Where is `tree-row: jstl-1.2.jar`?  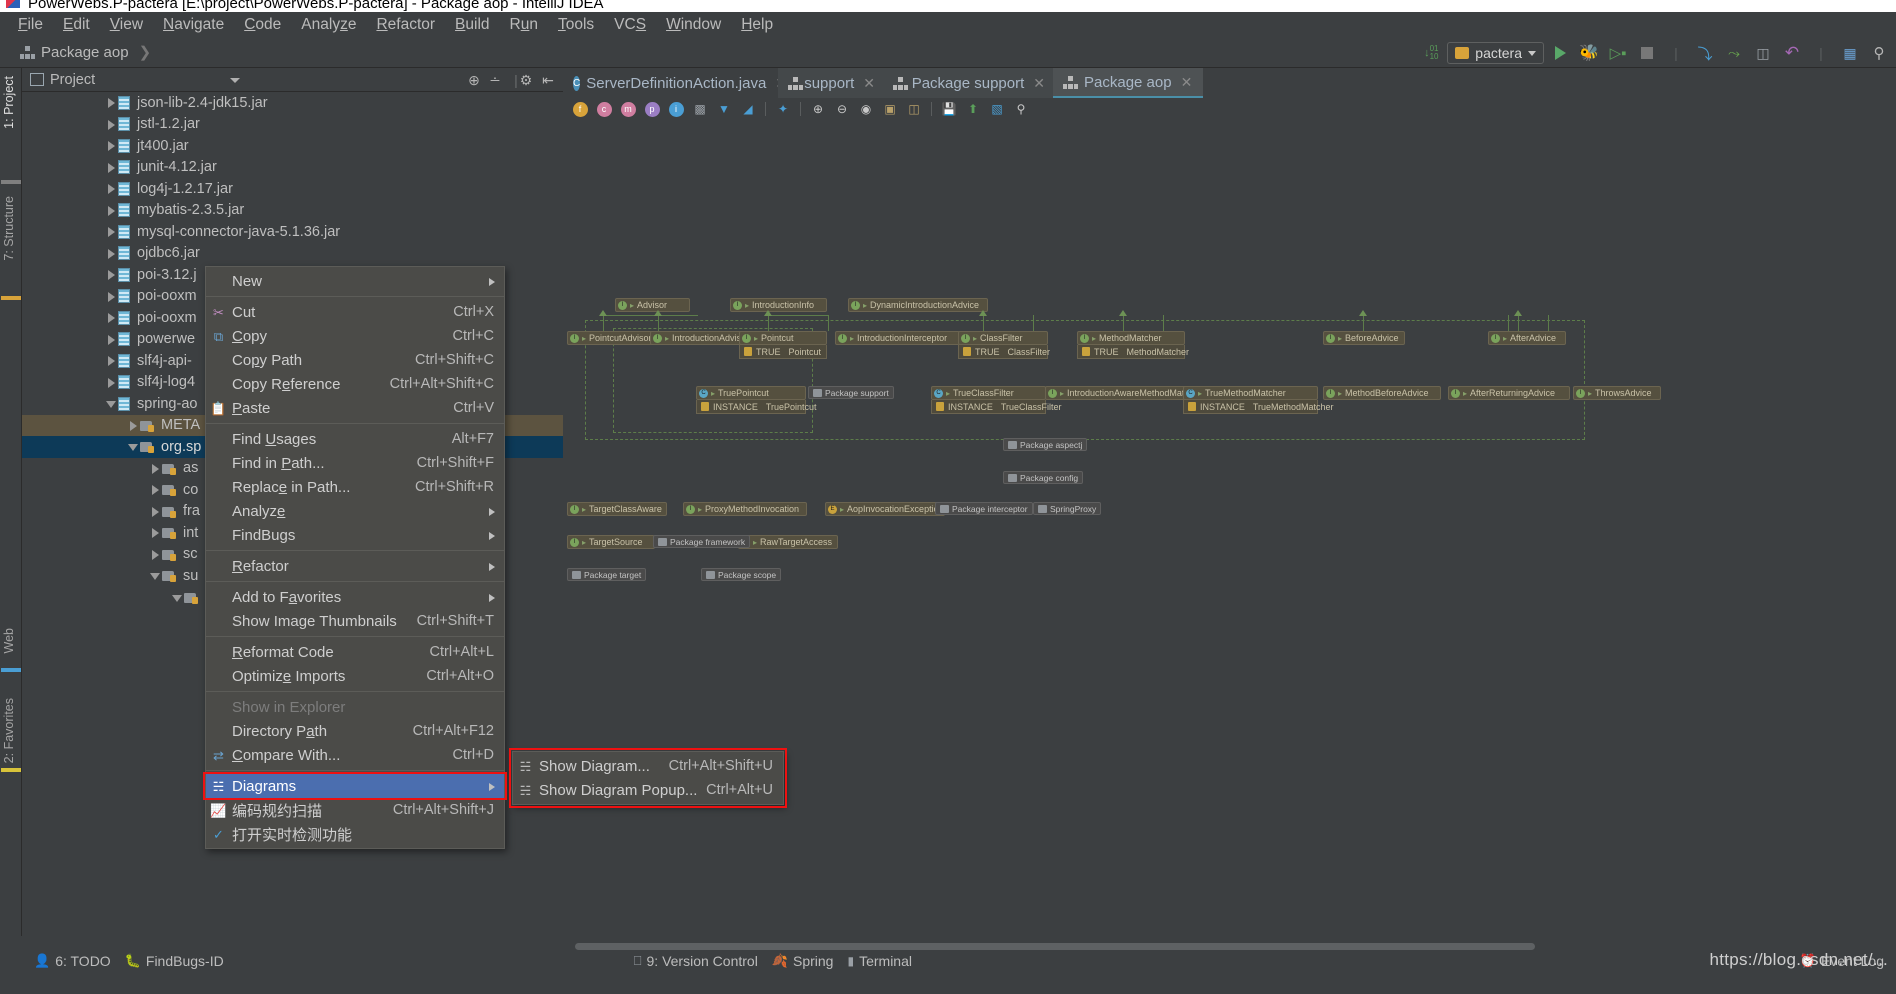 tree-row: jstl-1.2.jar is located at coordinates (292, 125).